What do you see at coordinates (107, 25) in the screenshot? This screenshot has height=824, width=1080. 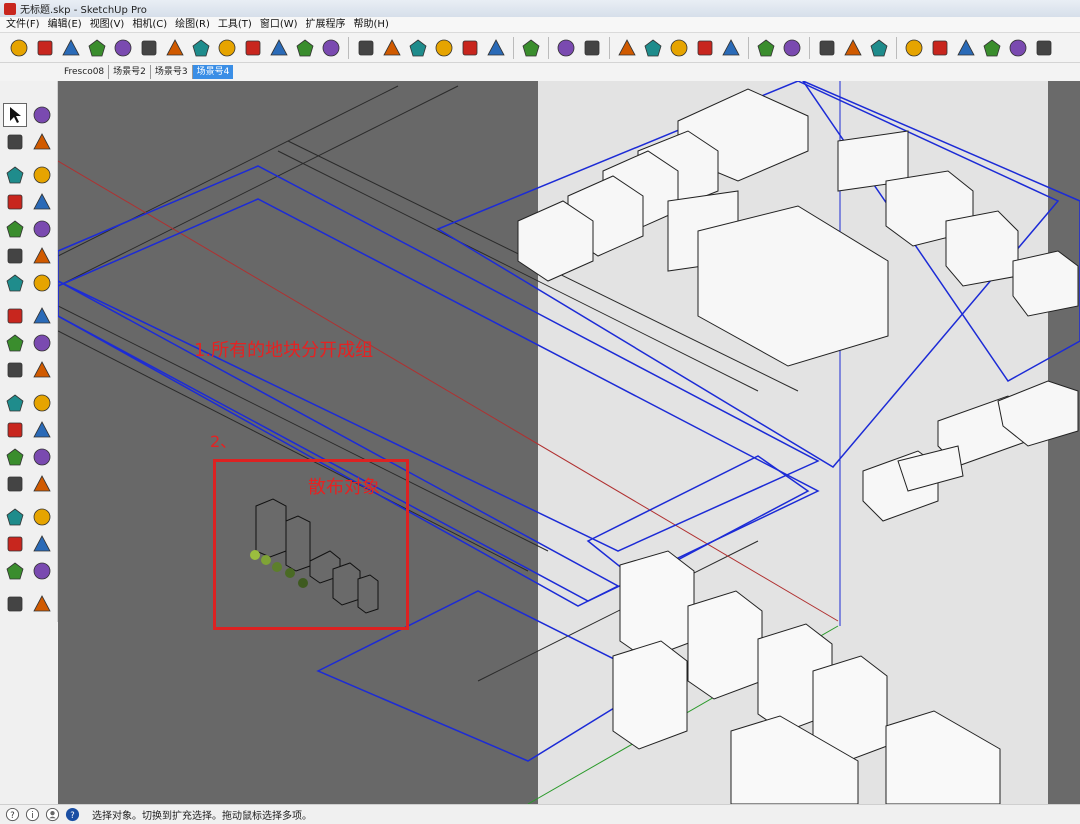 I see `menu-item-2: 视图(V)` at bounding box center [107, 25].